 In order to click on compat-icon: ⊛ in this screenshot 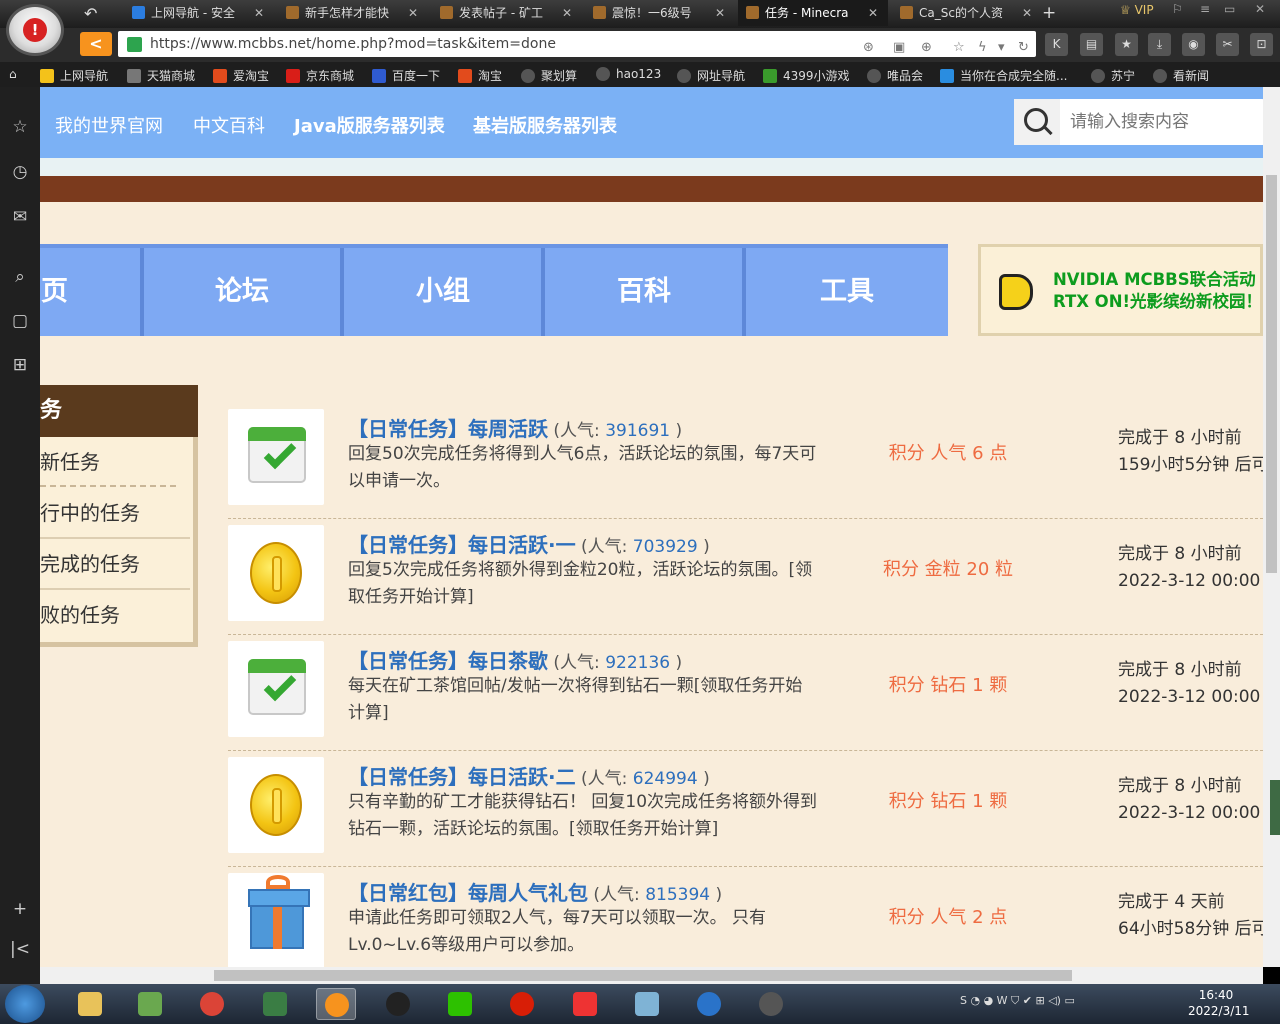, I will do `click(868, 48)`.